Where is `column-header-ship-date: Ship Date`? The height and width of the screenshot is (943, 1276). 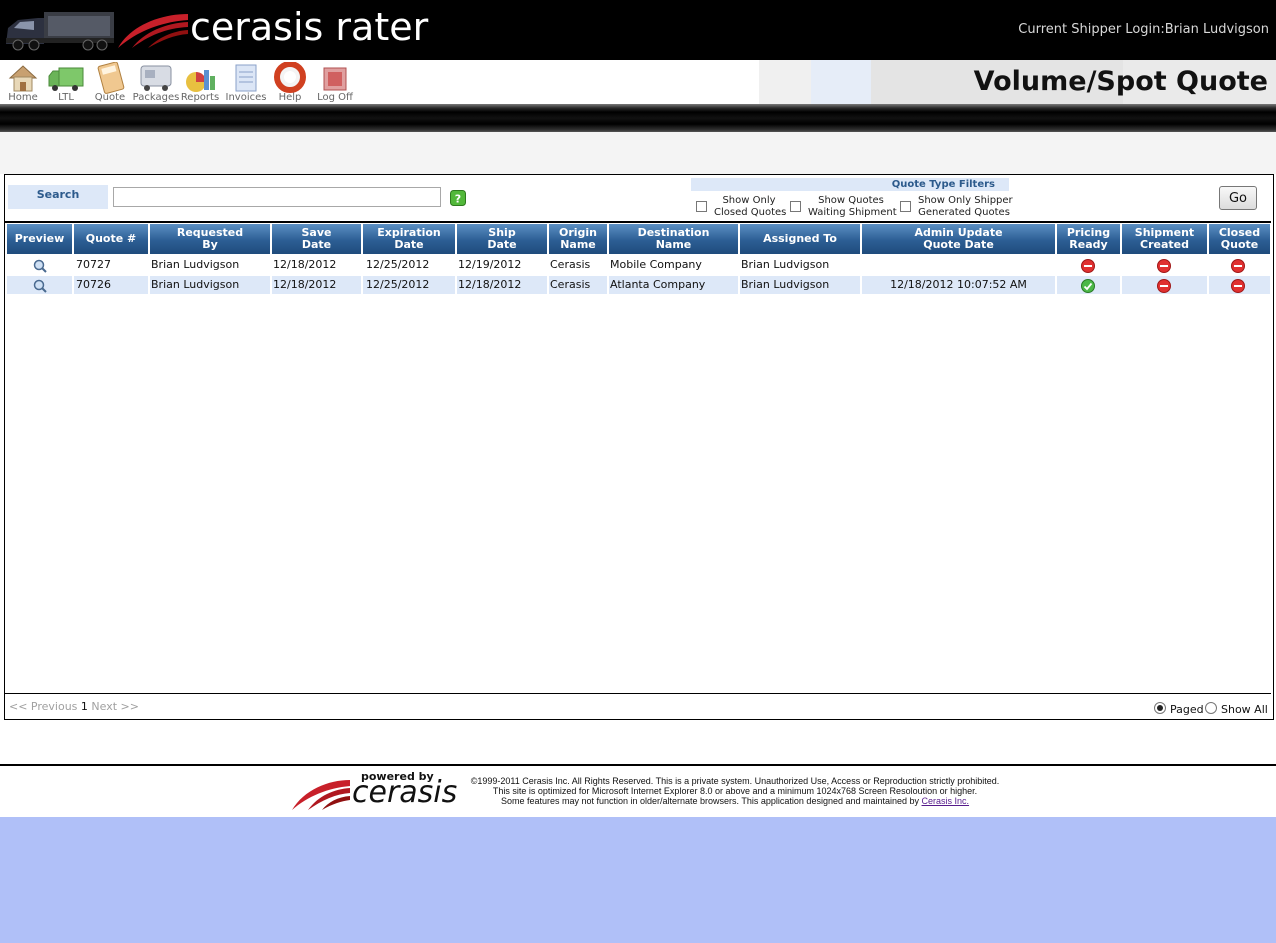 column-header-ship-date: Ship Date is located at coordinates (502, 239).